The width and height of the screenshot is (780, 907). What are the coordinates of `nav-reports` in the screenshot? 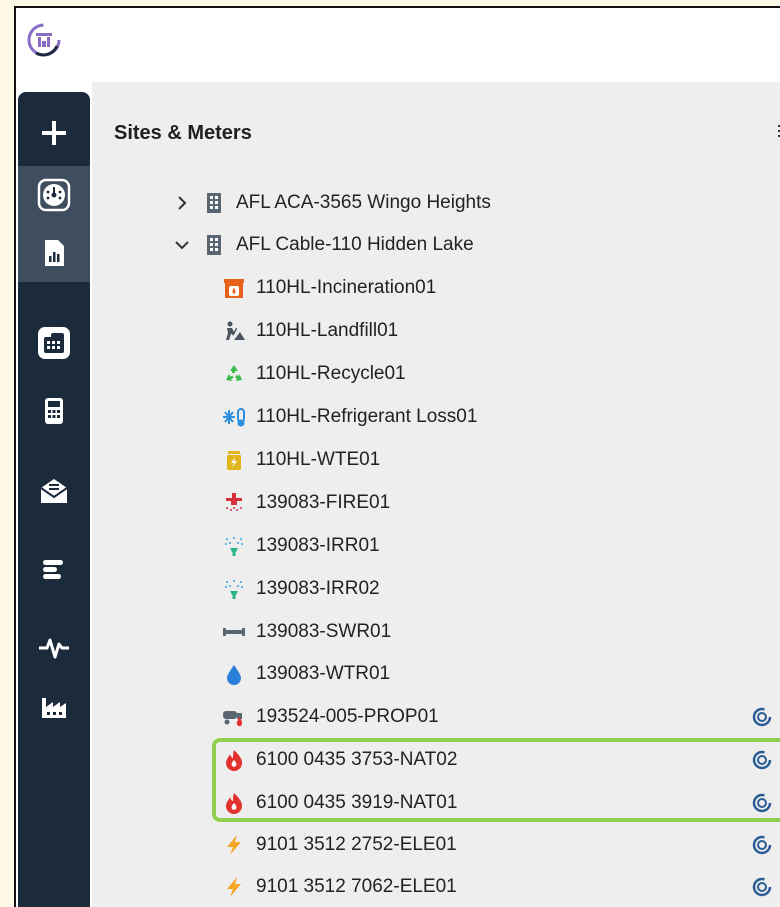 It's located at (54, 253).